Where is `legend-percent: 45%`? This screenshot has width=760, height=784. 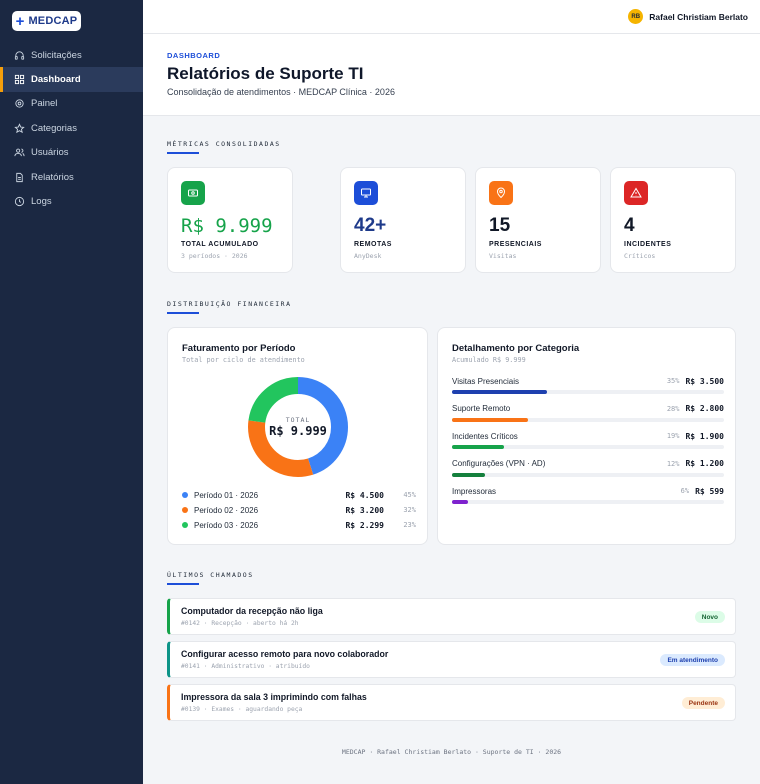
legend-percent: 45% is located at coordinates (409, 495).